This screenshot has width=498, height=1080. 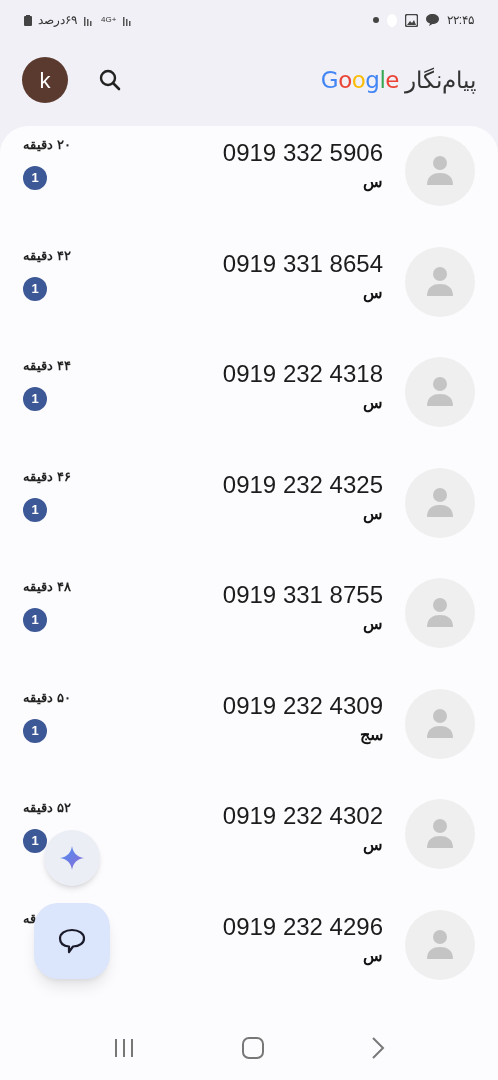 What do you see at coordinates (47, 366) in the screenshot?
I see `message-time: ۴۴ دقیقه` at bounding box center [47, 366].